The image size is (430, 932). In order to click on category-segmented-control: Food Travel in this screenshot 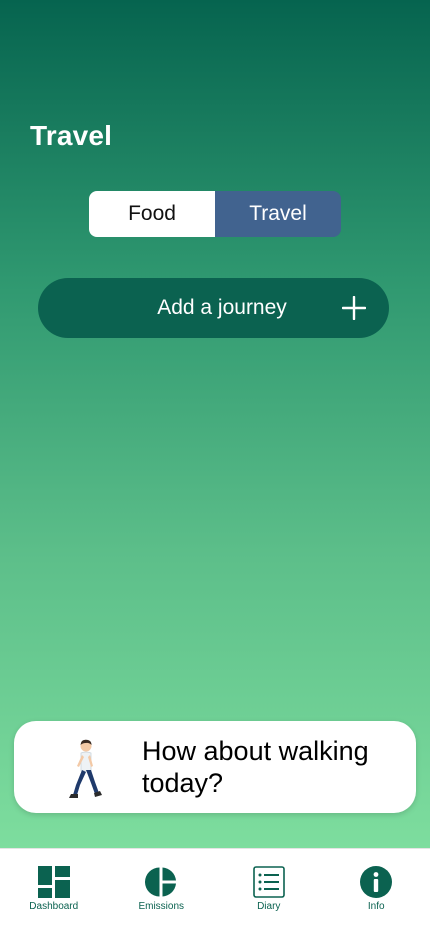, I will do `click(215, 214)`.